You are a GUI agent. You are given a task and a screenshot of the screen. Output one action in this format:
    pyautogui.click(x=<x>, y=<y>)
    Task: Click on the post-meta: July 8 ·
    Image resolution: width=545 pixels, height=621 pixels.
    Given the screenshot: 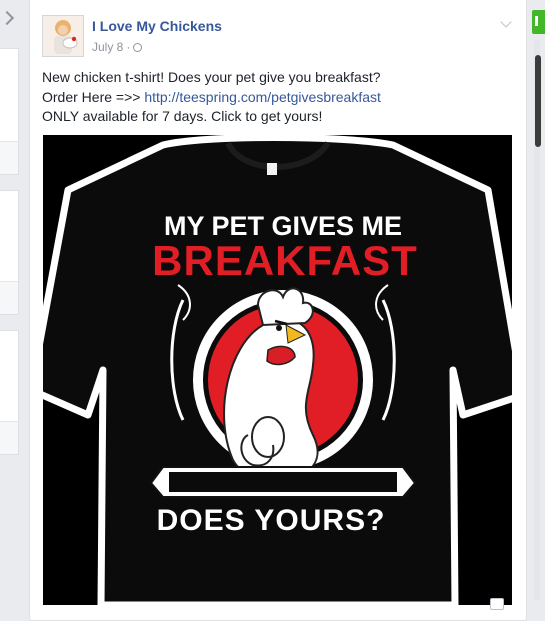 What is the action you would take?
    pyautogui.click(x=117, y=47)
    